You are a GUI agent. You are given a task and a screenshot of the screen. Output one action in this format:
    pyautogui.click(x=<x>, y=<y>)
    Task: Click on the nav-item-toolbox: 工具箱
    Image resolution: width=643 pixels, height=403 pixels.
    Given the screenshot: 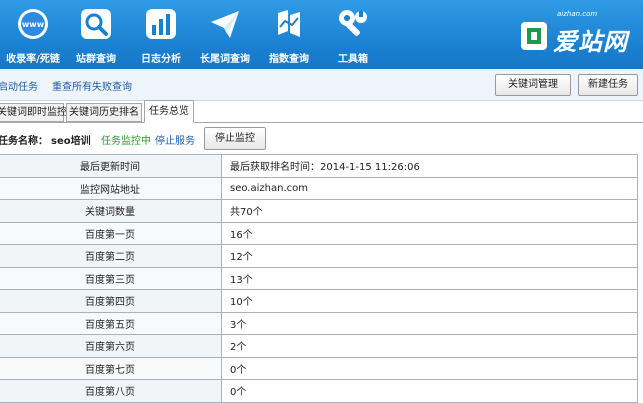 What is the action you would take?
    pyautogui.click(x=353, y=34)
    